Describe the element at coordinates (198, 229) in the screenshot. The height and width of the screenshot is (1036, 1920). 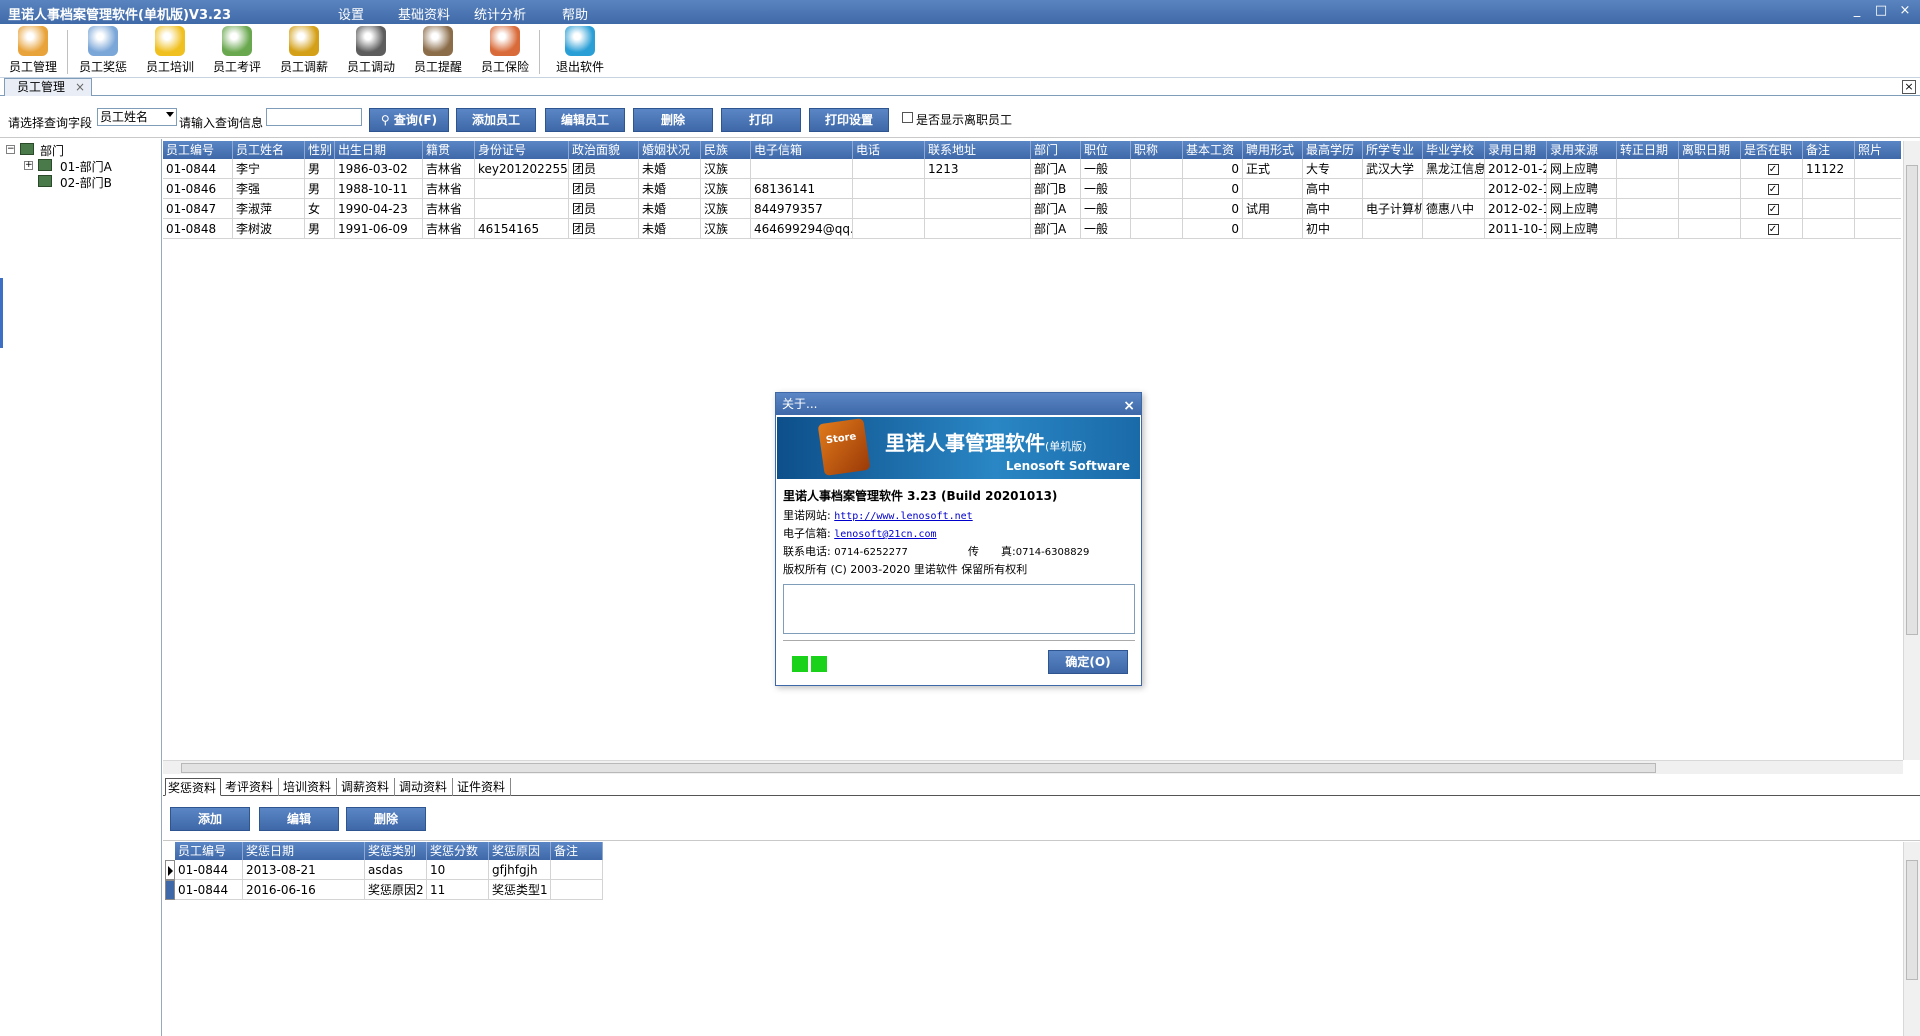
I see `table-cell: 01-0848` at that location.